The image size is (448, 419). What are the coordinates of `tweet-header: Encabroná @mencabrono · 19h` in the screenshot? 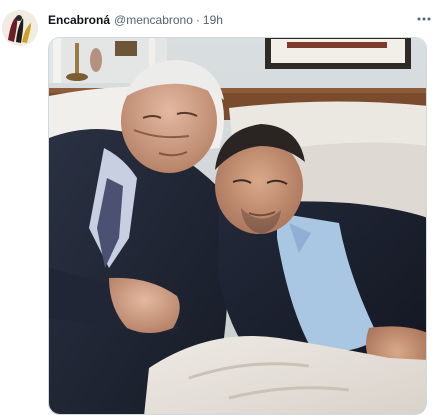 It's located at (242, 20).